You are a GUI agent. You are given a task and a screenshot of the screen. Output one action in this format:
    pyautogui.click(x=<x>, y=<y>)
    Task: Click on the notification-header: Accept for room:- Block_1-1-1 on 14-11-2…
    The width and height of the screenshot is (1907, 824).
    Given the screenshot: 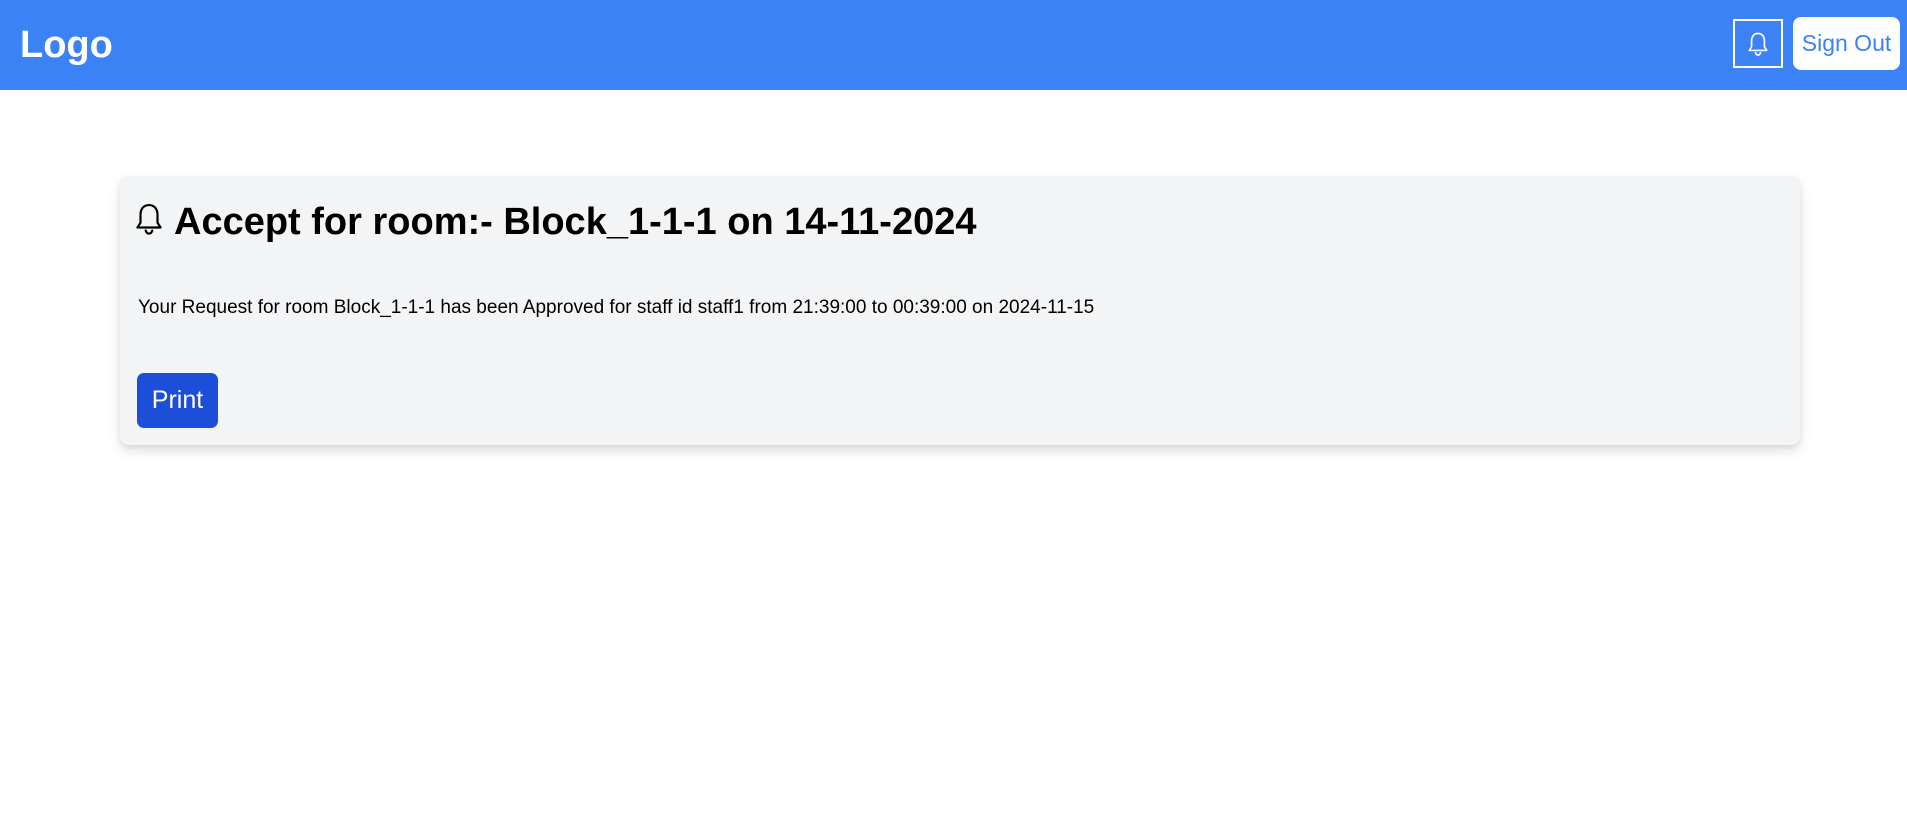 What is the action you would take?
    pyautogui.click(x=555, y=222)
    